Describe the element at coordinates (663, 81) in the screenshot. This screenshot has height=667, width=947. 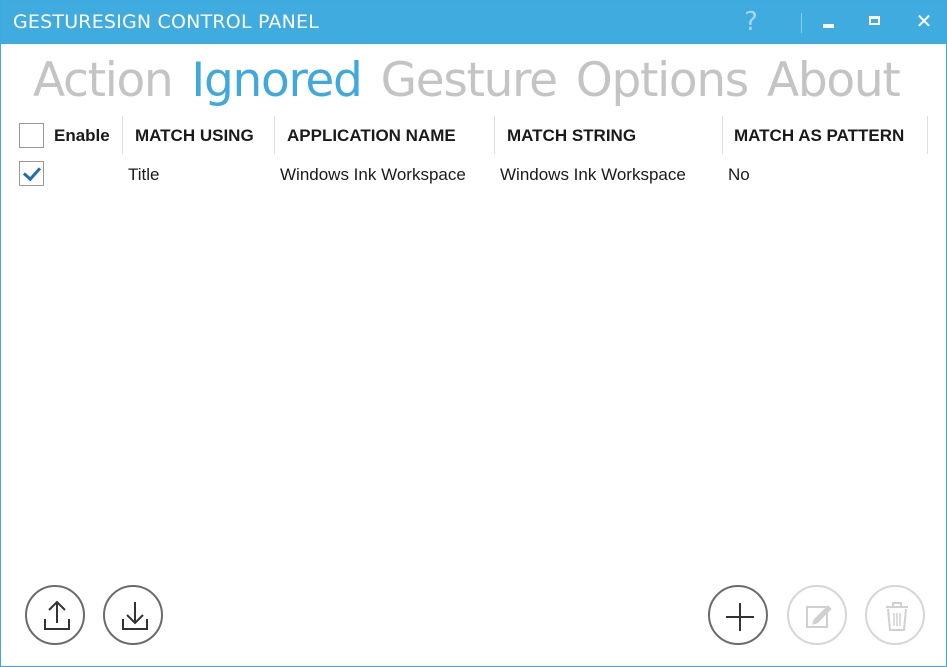
I see `tab-options: Options` at that location.